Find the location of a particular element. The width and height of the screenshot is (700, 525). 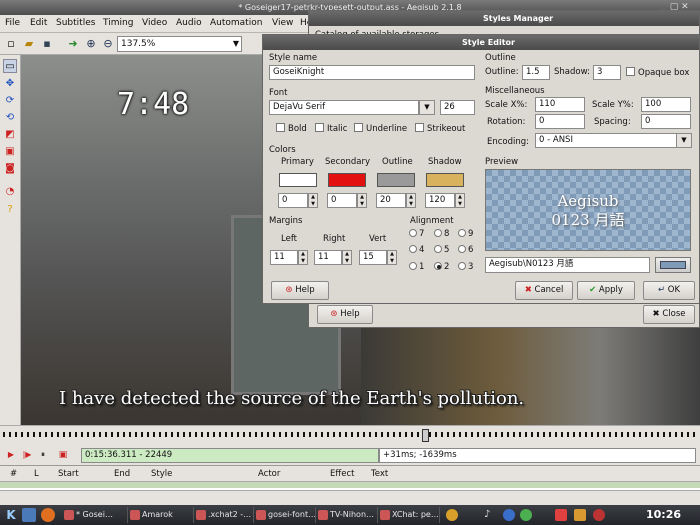

realtime-icon: ◔ is located at coordinates (10, 192).